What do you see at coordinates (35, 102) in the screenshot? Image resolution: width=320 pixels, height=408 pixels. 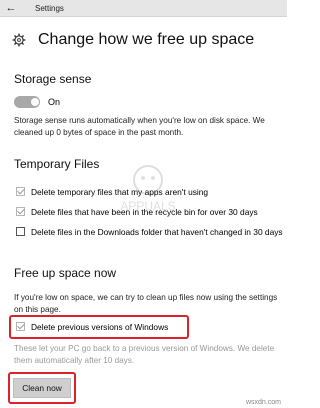 I see `toggle-knob` at bounding box center [35, 102].